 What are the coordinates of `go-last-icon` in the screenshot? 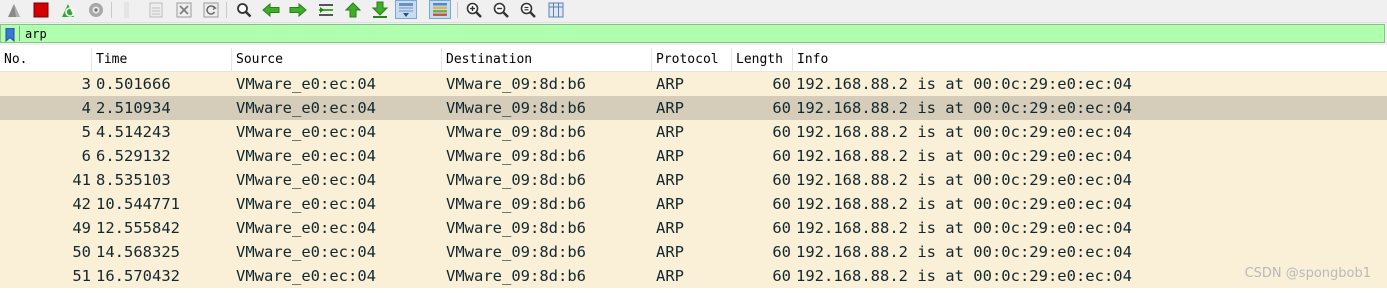 It's located at (380, 9).